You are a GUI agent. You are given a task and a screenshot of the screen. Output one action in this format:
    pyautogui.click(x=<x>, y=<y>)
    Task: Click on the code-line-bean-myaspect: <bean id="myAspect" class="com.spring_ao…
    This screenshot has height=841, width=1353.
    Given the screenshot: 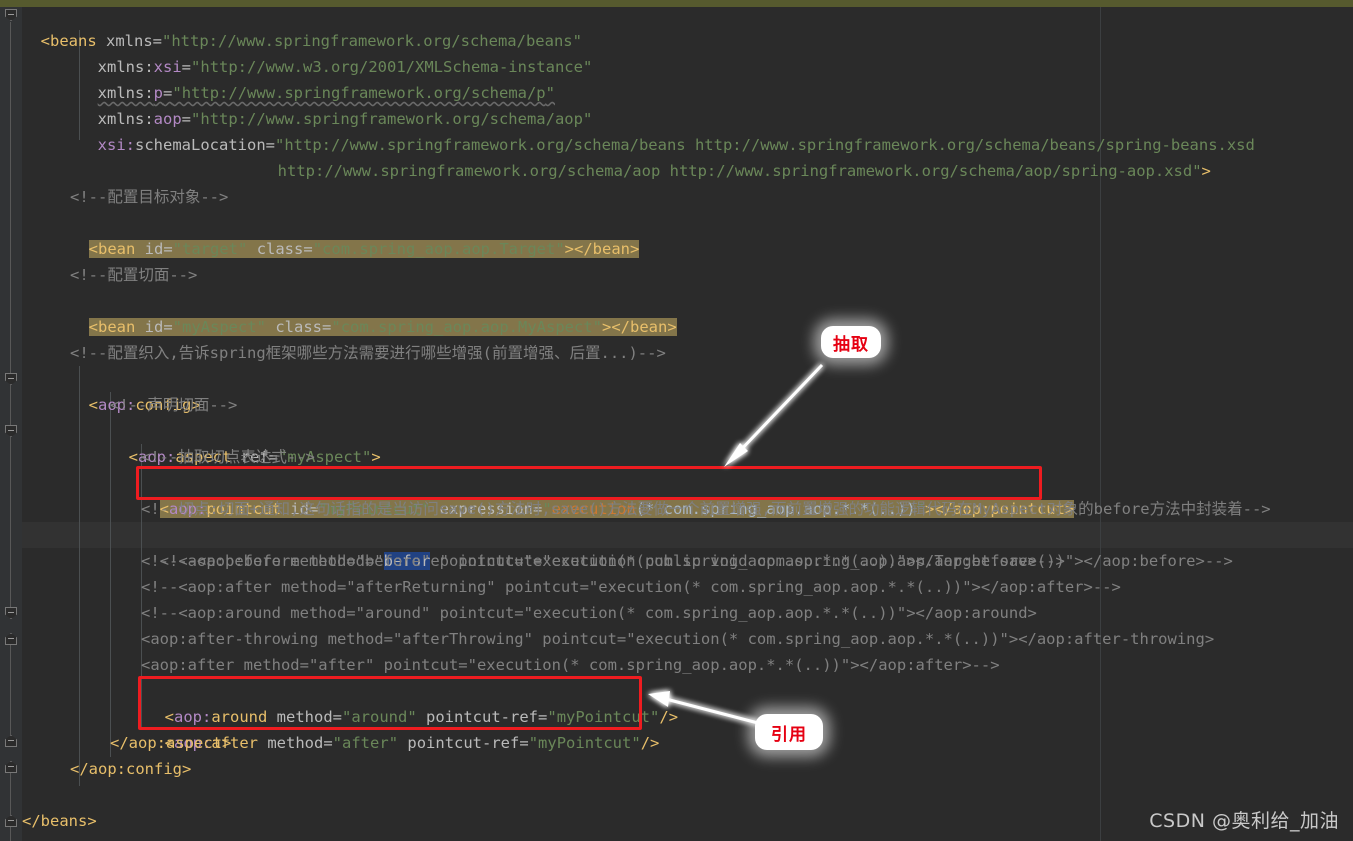 What is the action you would take?
    pyautogui.click(x=373, y=312)
    